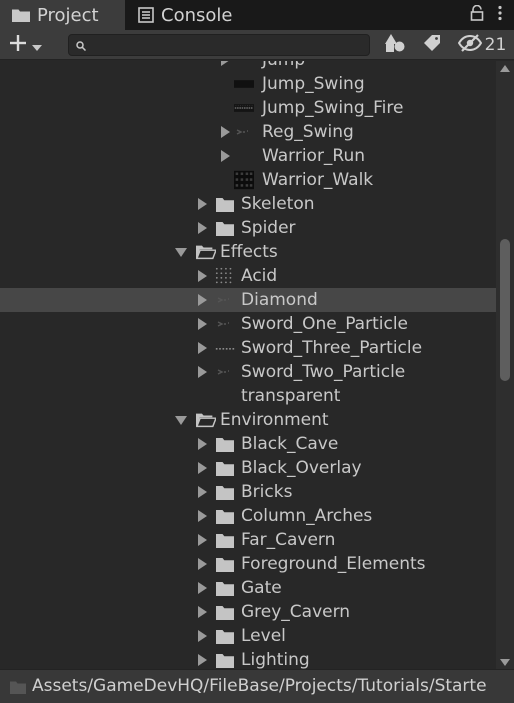  Describe the element at coordinates (261, 588) in the screenshot. I see `tree-row-label: Gate` at that location.